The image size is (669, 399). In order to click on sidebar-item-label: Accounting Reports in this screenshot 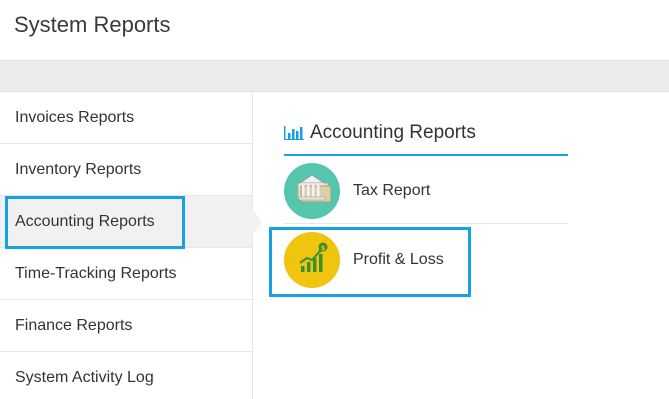, I will do `click(85, 221)`.